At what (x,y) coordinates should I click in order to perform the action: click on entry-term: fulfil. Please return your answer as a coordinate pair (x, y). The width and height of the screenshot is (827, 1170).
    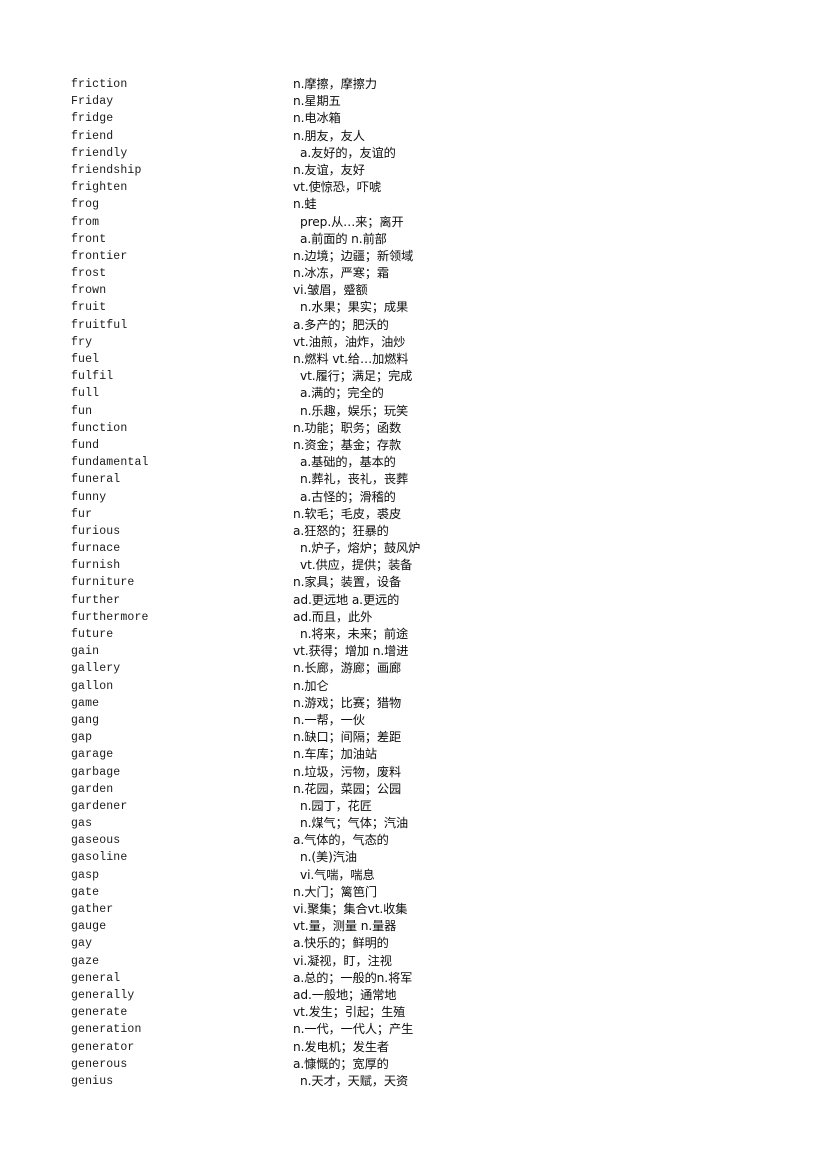
    Looking at the image, I should click on (92, 377).